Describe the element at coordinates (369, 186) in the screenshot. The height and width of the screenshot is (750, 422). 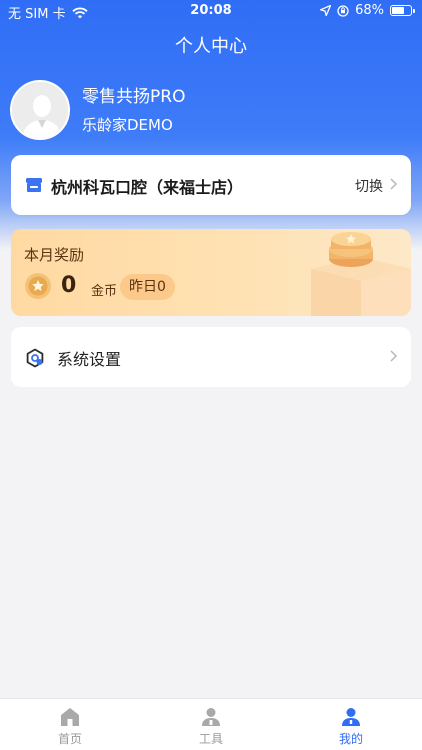
I see `switch-store-button: 切换` at that location.